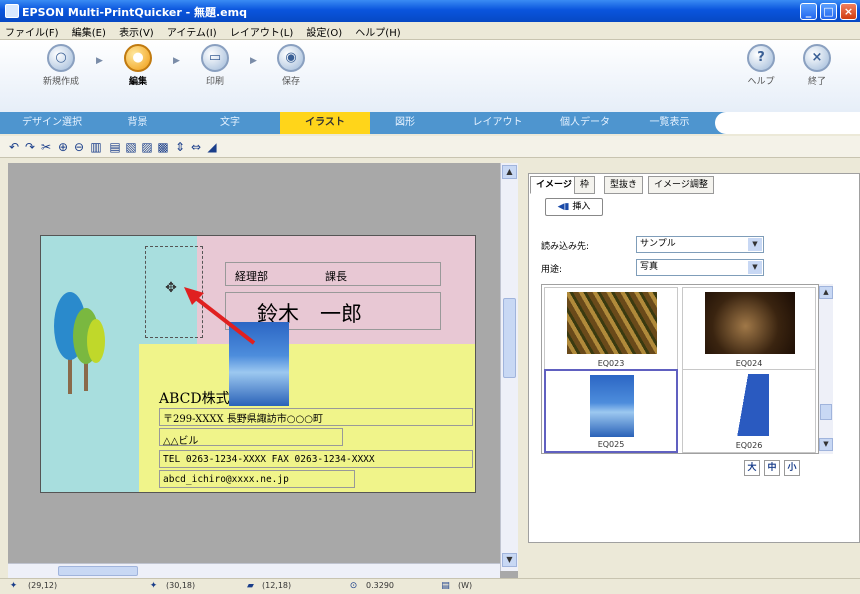 Image resolution: width=860 pixels, height=594 pixels. I want to click on tab-background: 背景, so click(137, 123).